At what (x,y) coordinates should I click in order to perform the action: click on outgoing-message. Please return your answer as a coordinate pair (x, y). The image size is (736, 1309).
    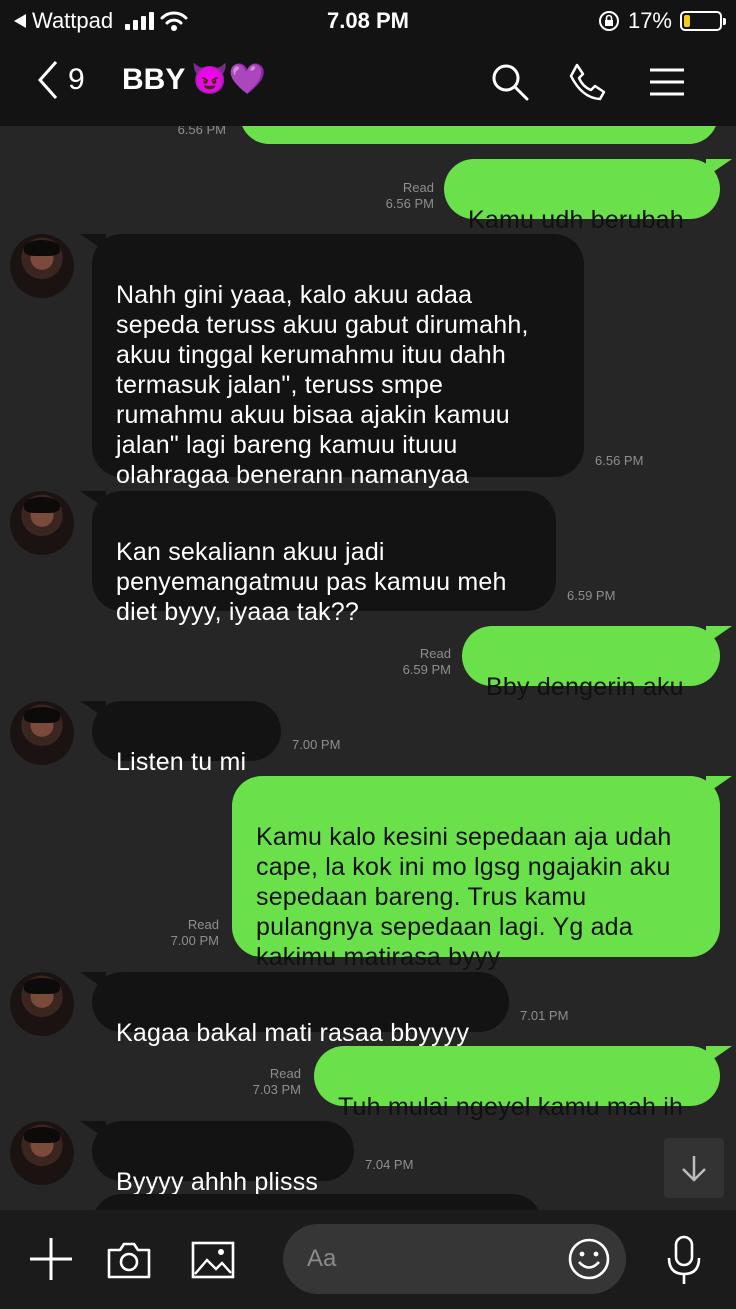
    Looking at the image, I should click on (479, 135).